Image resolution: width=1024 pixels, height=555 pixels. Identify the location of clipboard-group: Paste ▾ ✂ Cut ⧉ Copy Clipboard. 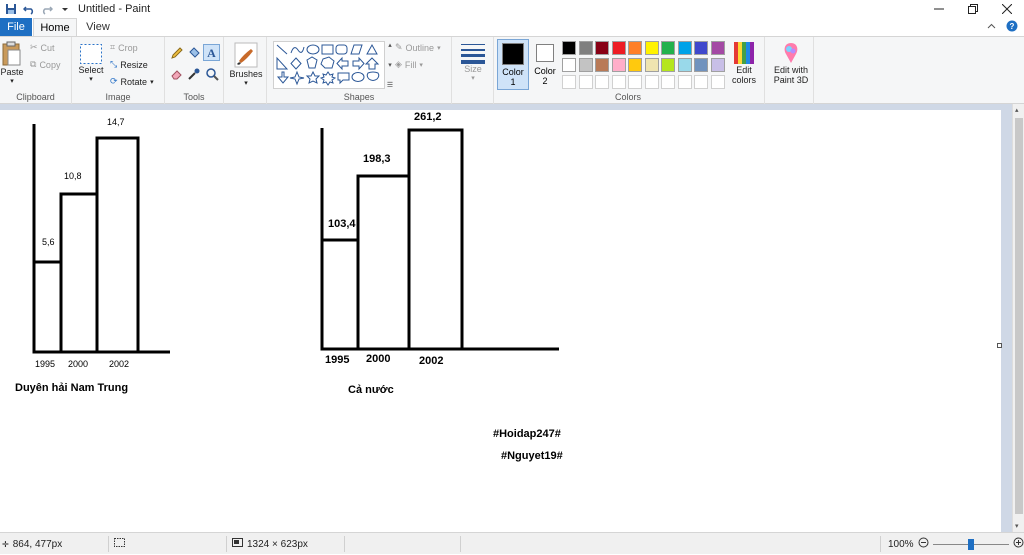
(36, 70).